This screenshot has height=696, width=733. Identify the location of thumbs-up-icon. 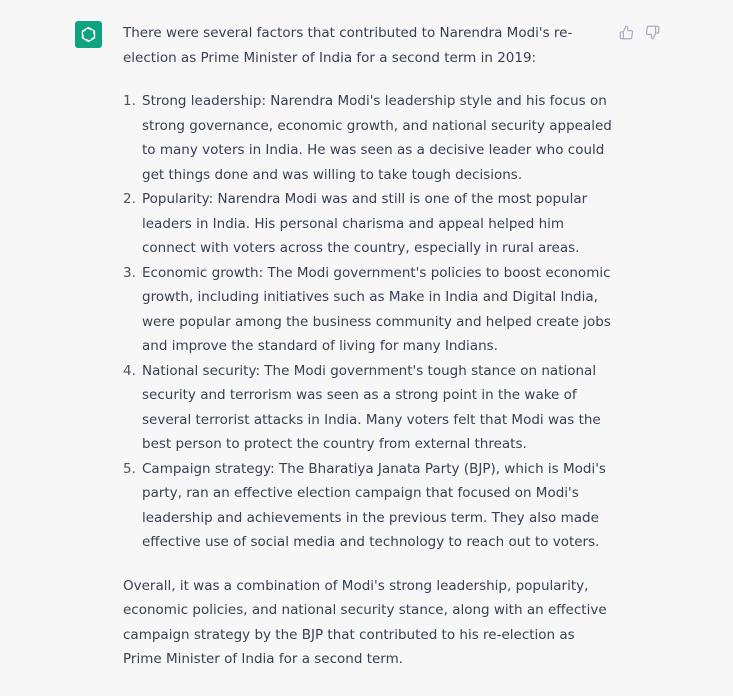
(626, 32).